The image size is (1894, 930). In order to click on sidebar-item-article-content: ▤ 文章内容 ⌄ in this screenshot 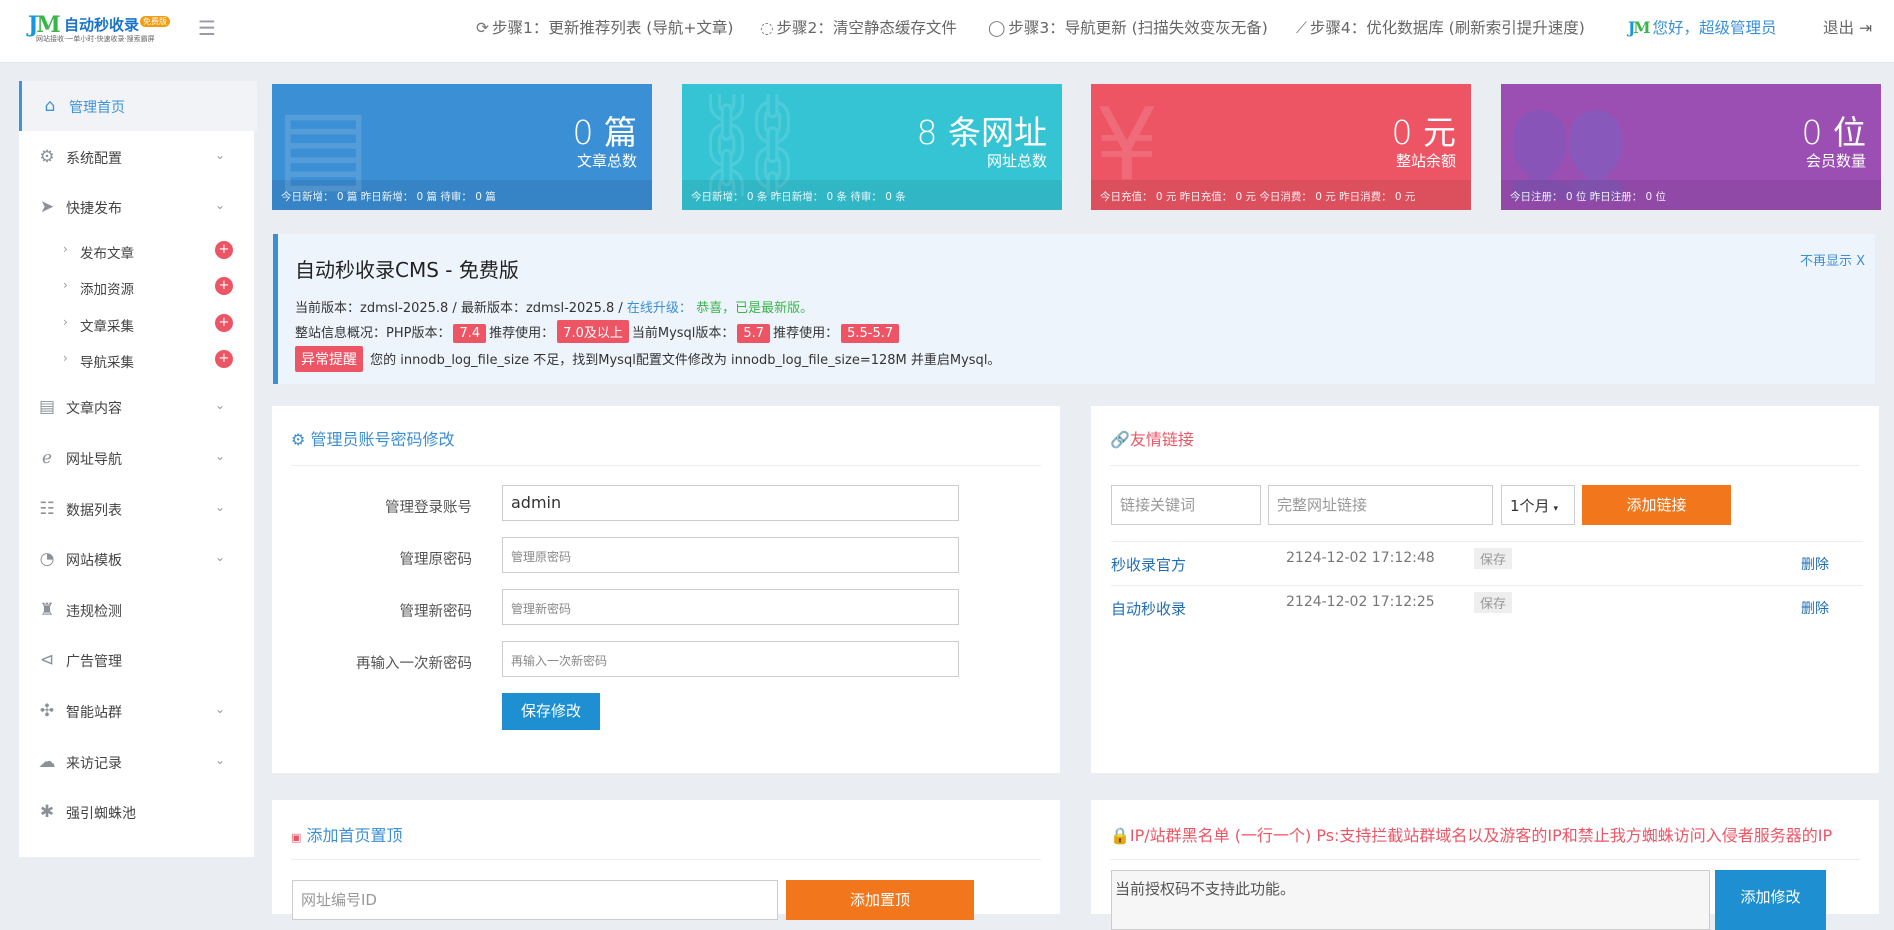, I will do `click(136, 407)`.